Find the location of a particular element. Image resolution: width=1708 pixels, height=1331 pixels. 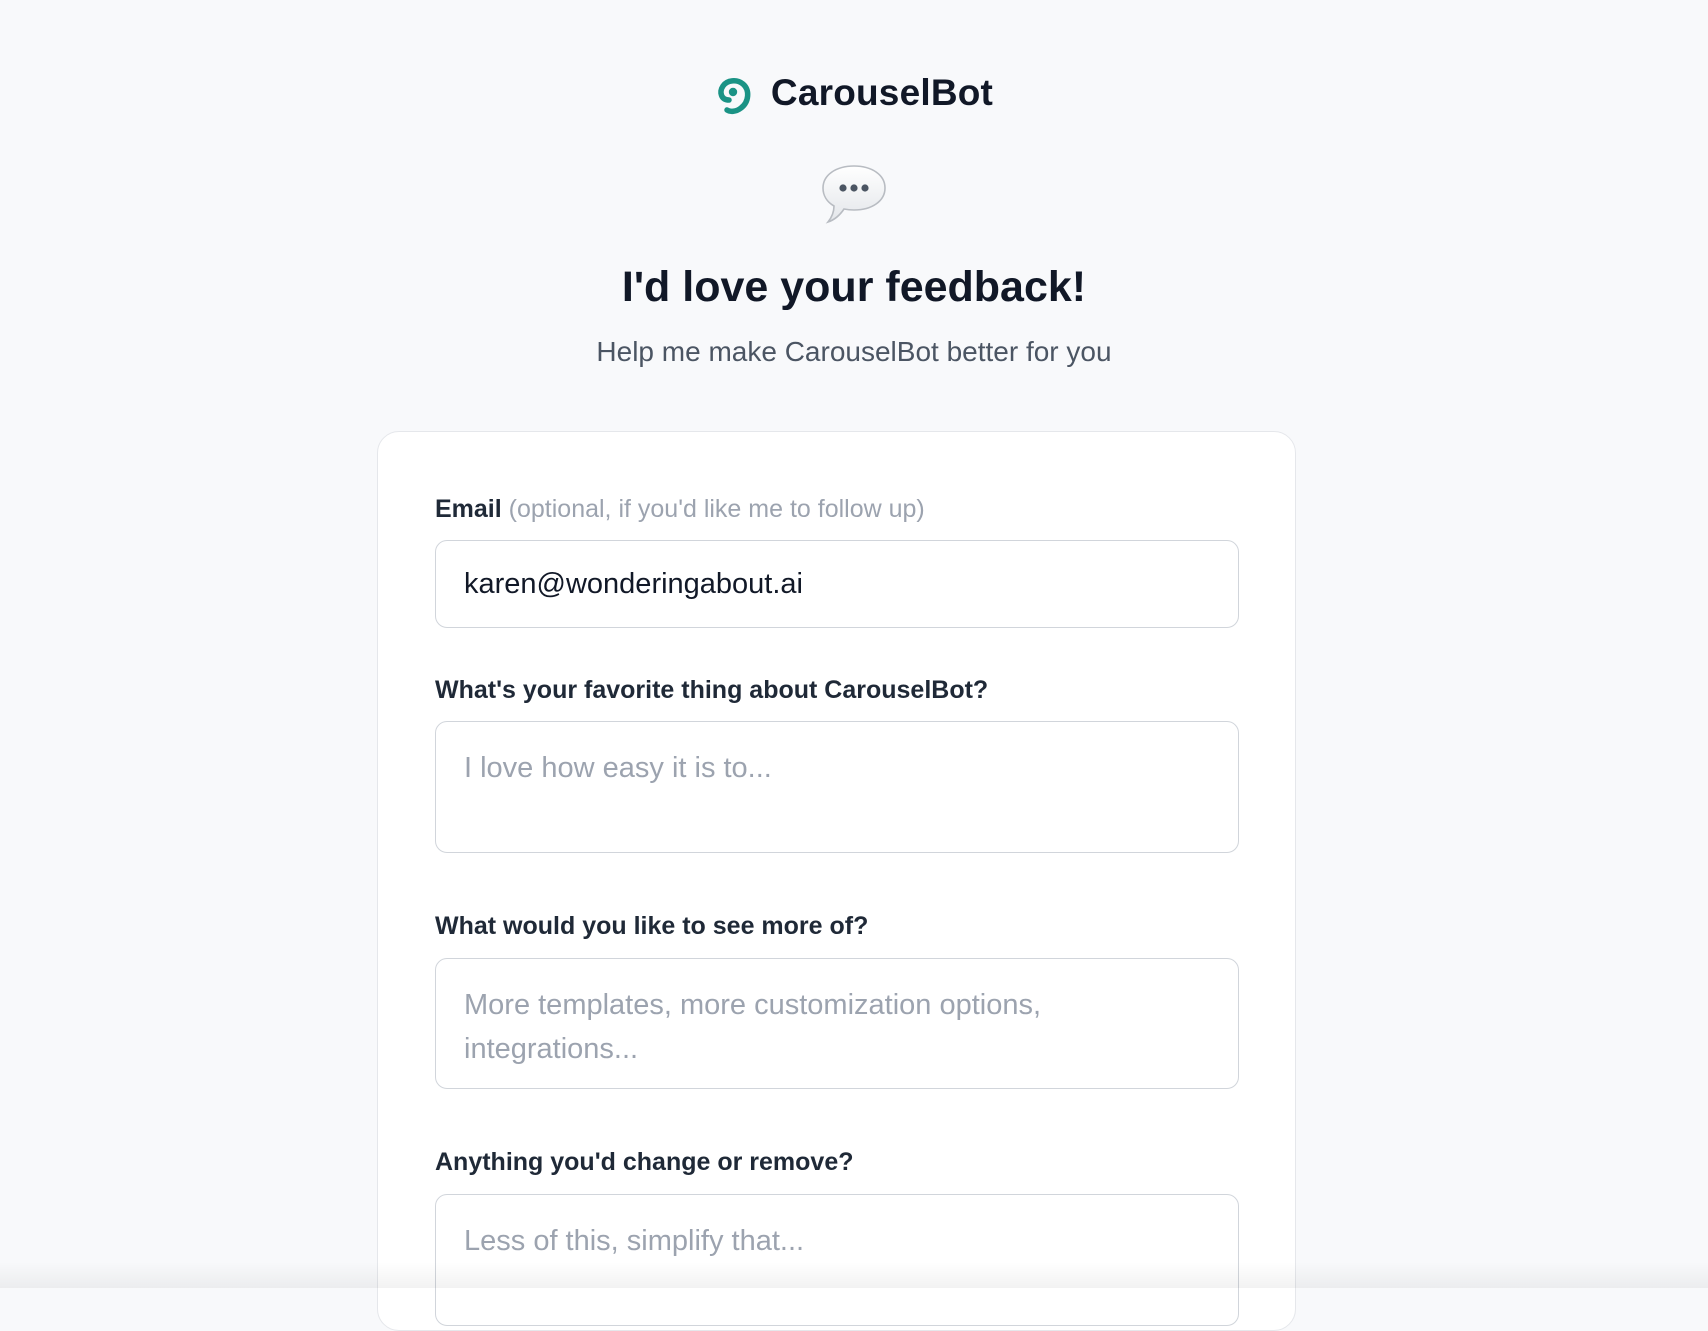

brand-name: CarouselBot is located at coordinates (882, 92).